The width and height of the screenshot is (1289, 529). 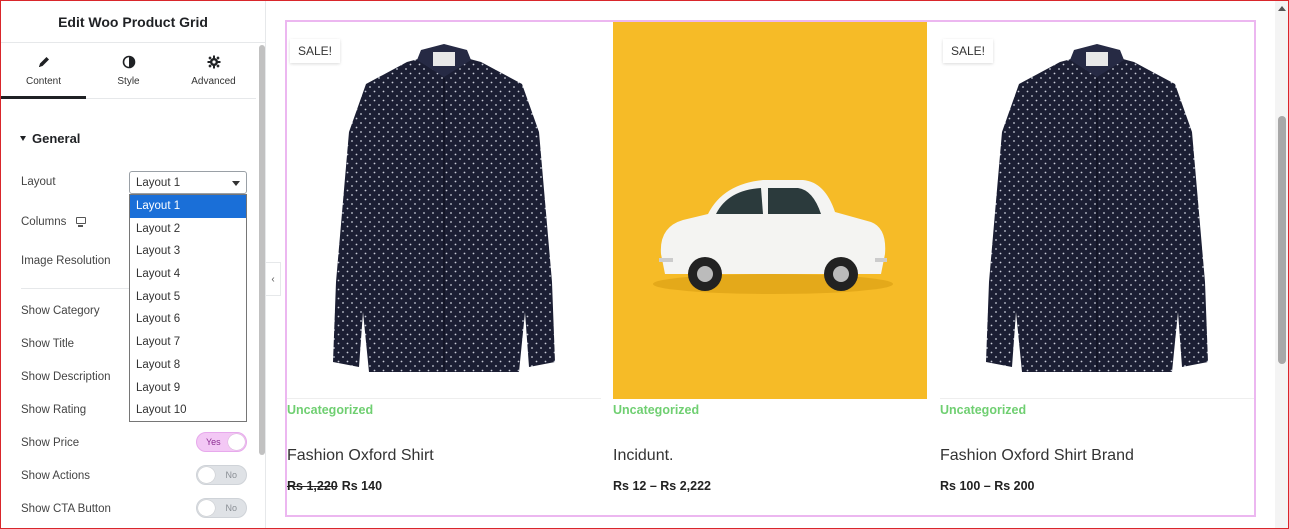 What do you see at coordinates (48, 344) in the screenshot?
I see `show-title-label: Show Title` at bounding box center [48, 344].